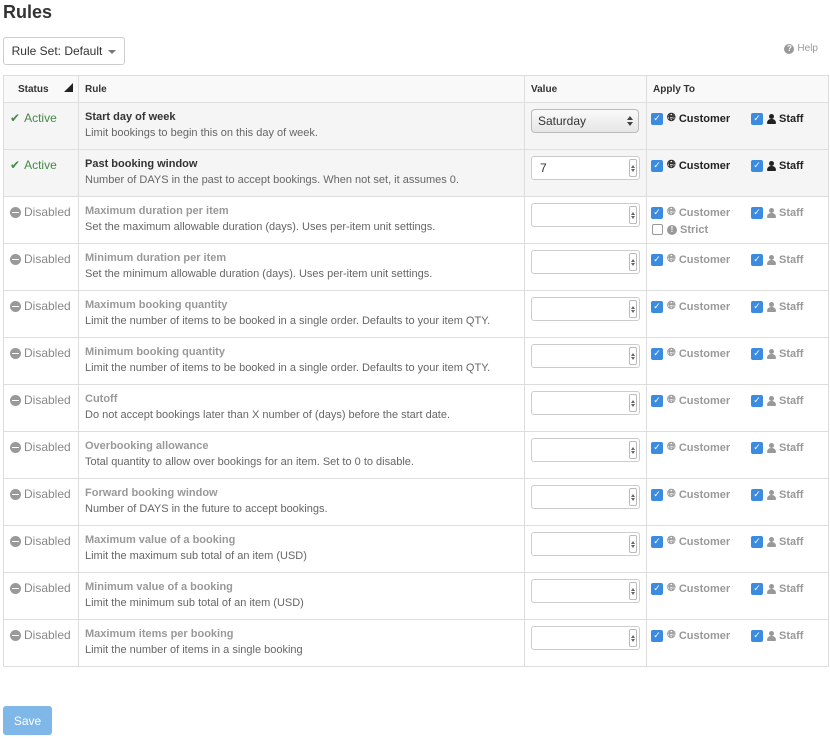 Image resolution: width=830 pixels, height=739 pixels. Describe the element at coordinates (801, 48) in the screenshot. I see `help-link: ? Help` at that location.